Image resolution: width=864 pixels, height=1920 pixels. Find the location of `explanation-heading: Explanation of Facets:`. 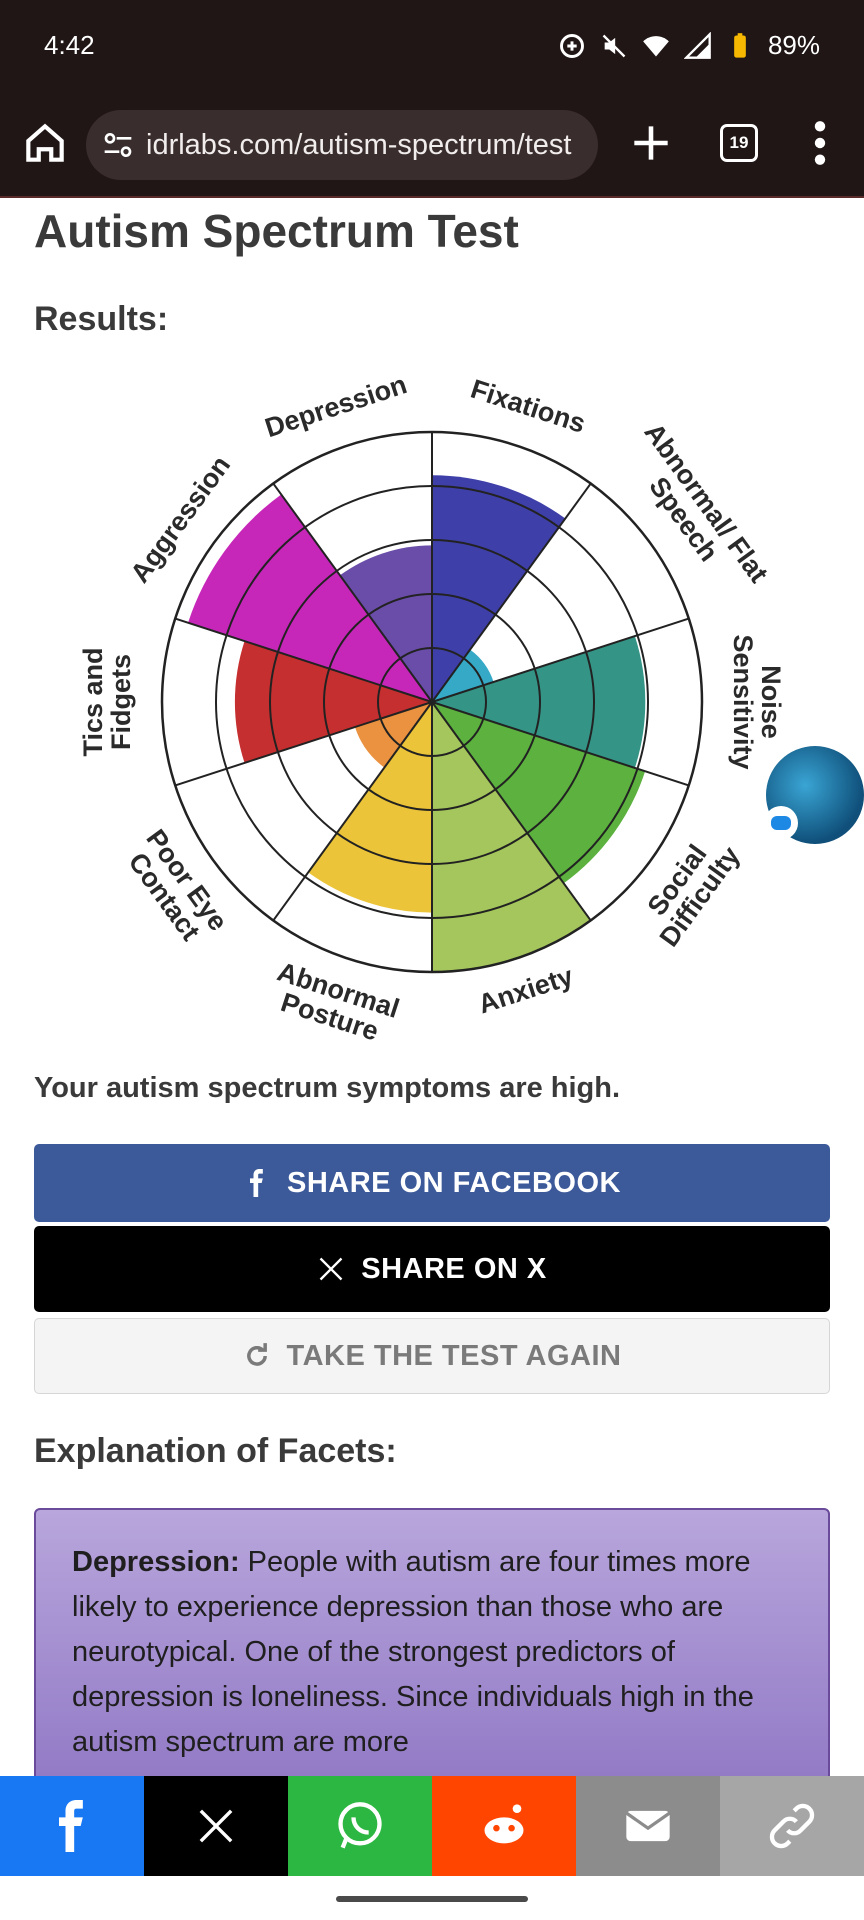

explanation-heading: Explanation of Facets: is located at coordinates (215, 1451).